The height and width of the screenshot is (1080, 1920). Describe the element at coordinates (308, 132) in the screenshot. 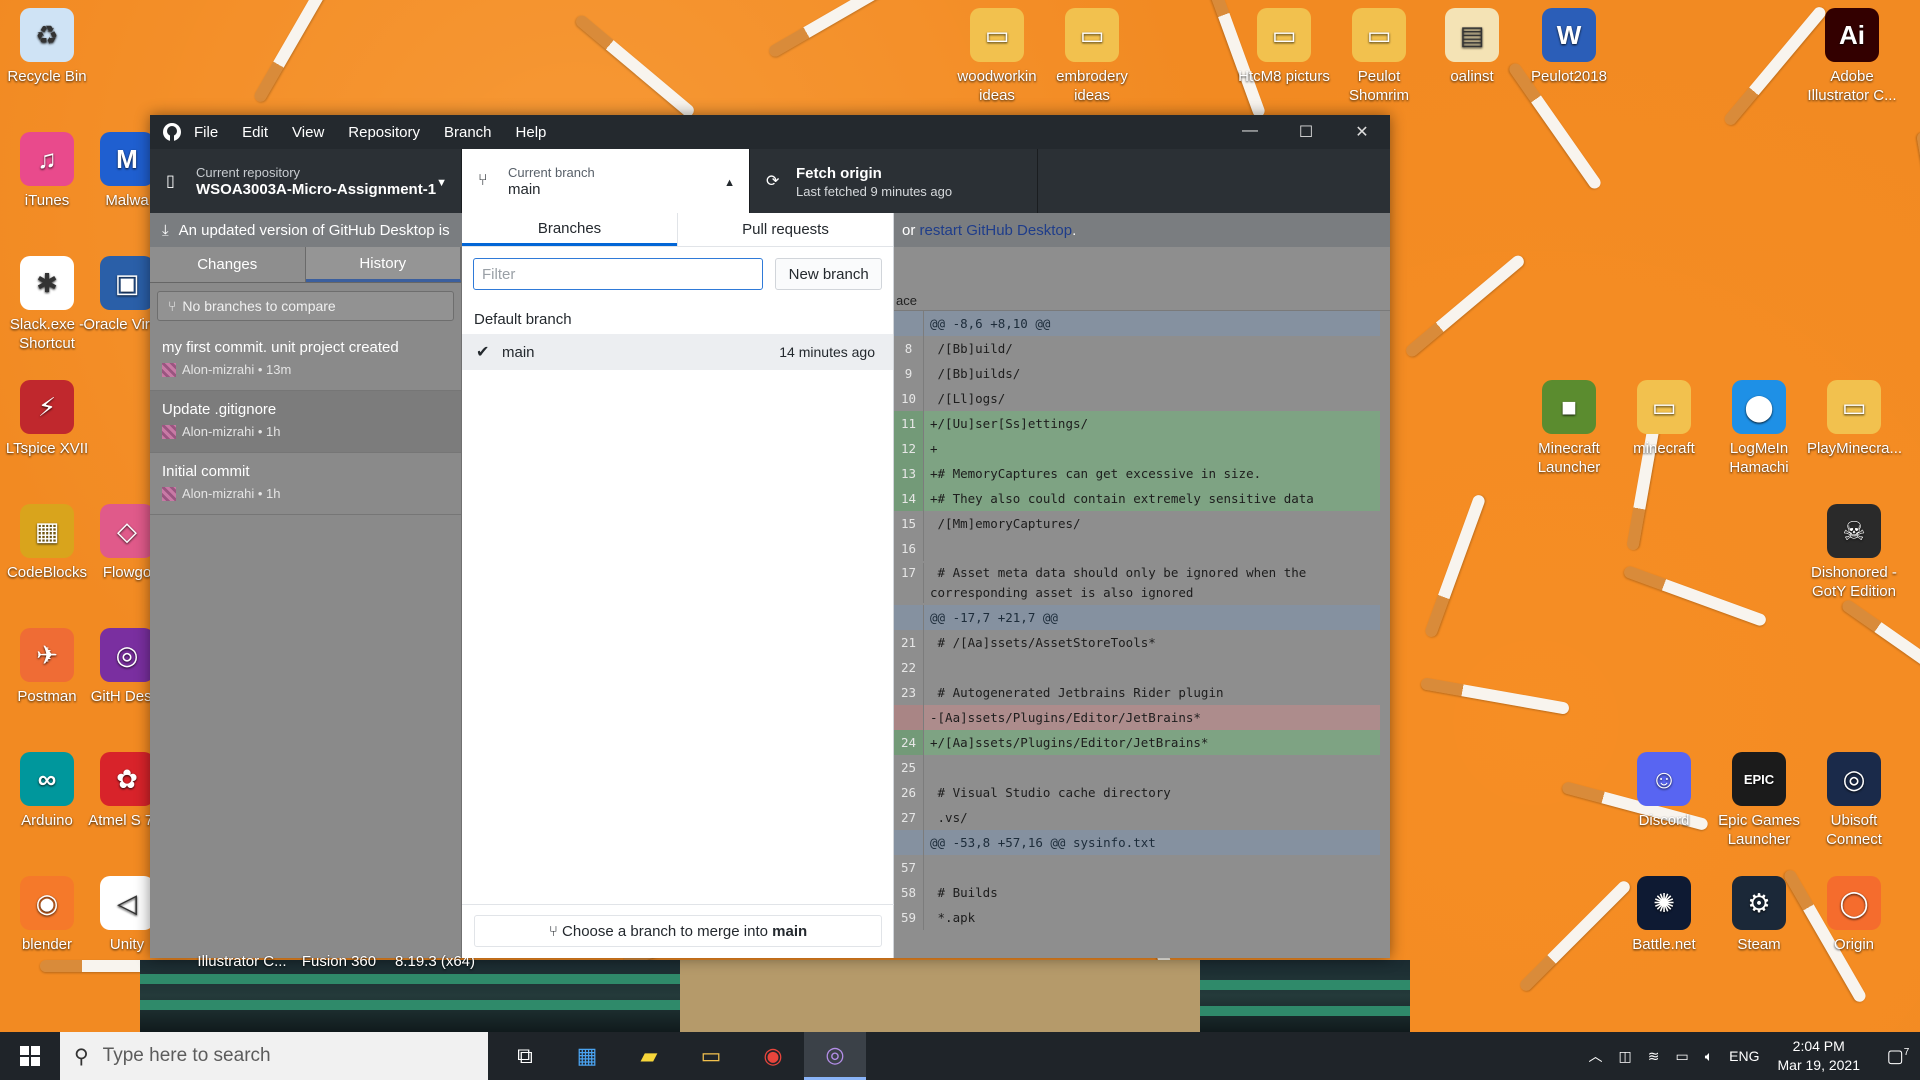

I see `menu-item-view: View` at that location.